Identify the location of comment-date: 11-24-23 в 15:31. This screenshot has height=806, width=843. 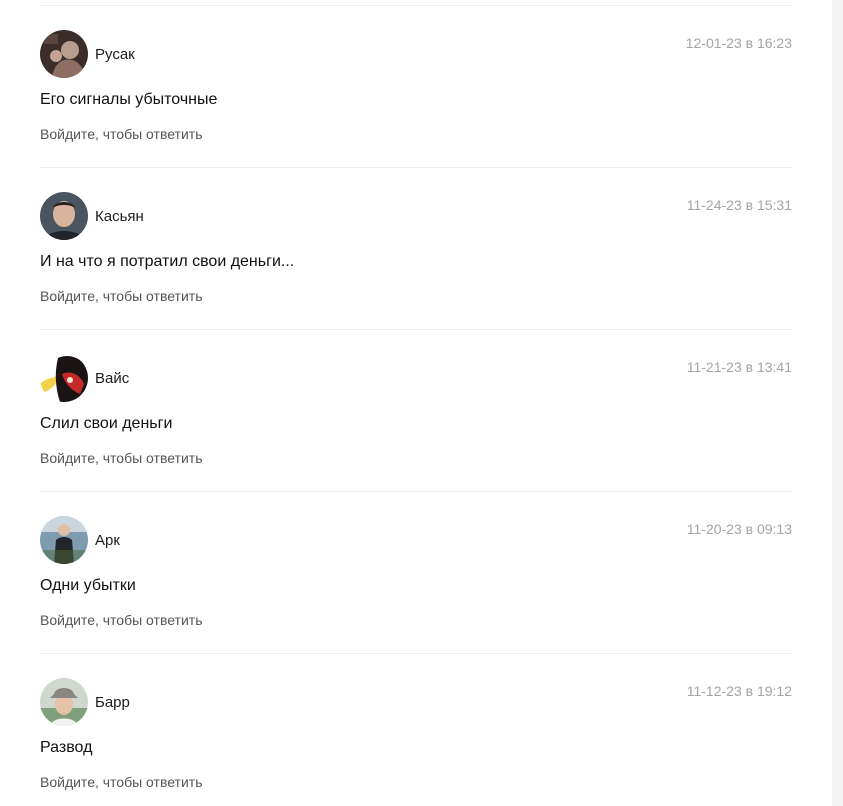
(739, 205).